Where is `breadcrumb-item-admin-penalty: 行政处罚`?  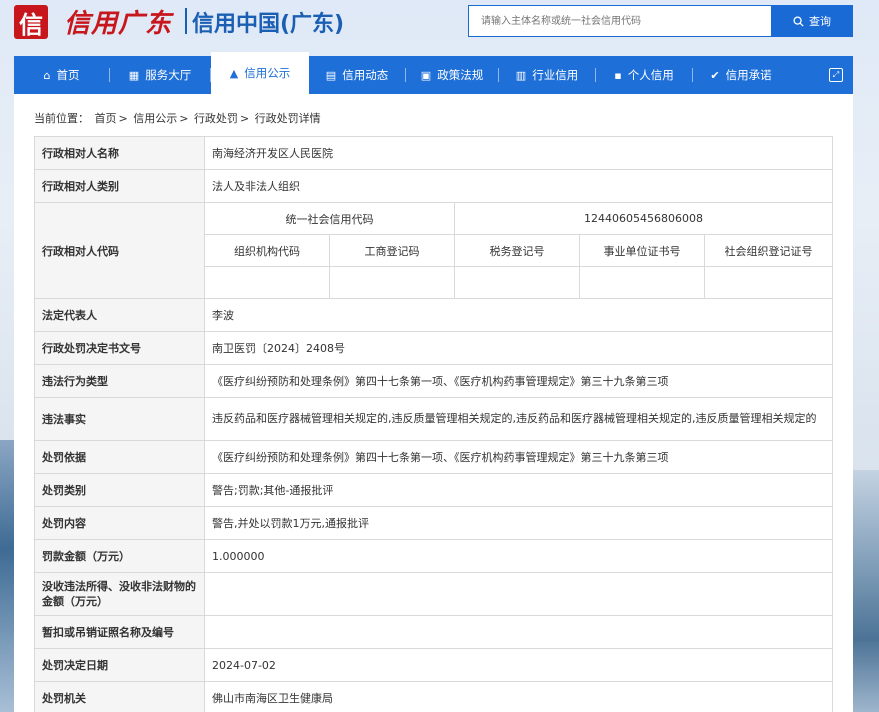
breadcrumb-item-admin-penalty: 行政处罚 is located at coordinates (216, 118).